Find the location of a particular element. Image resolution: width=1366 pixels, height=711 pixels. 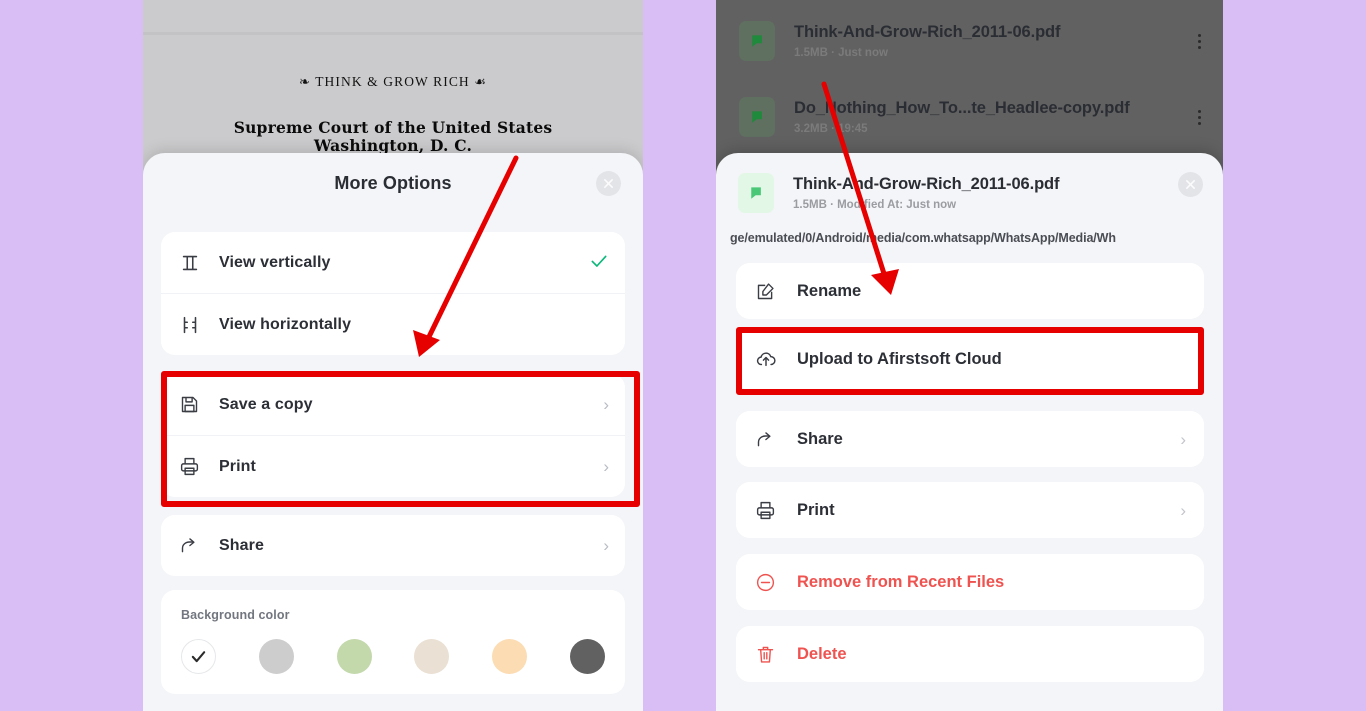

annotation-arrow-right is located at coordinates (860, 188).